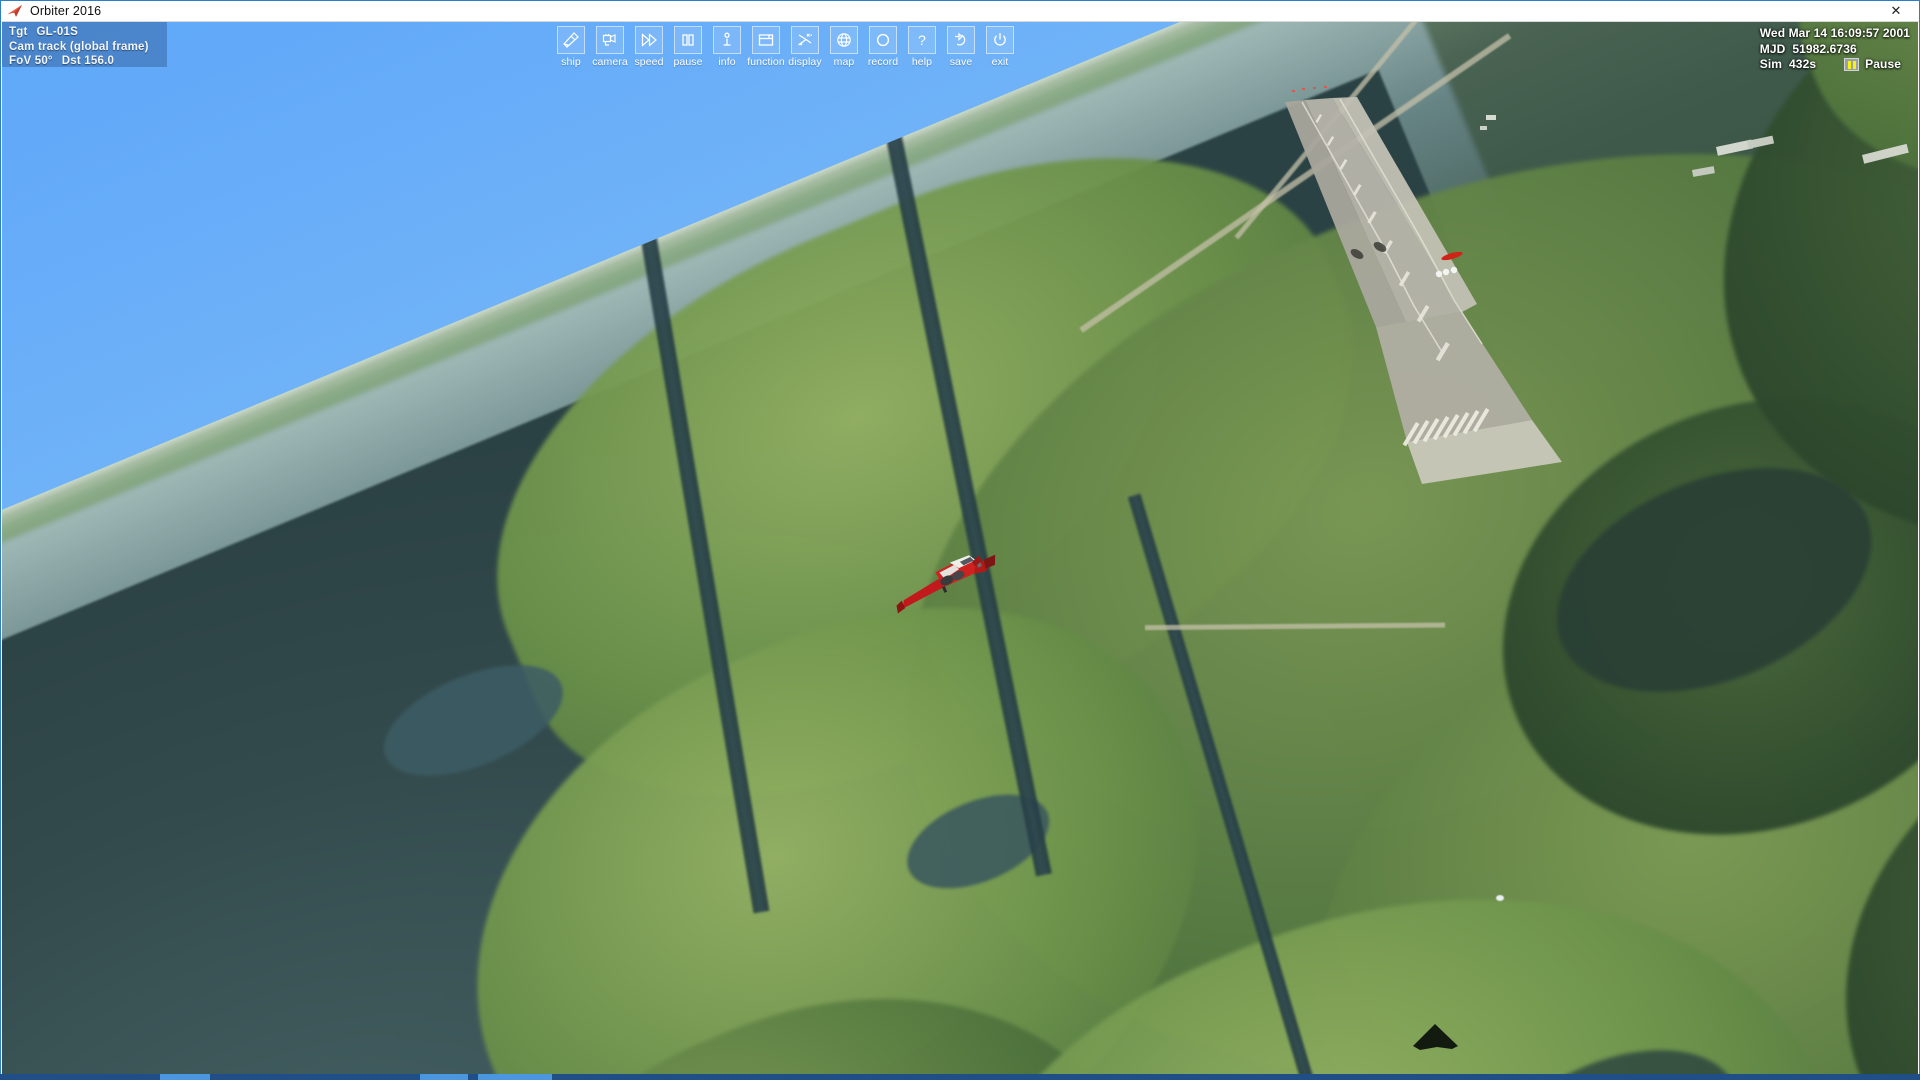 The width and height of the screenshot is (1920, 1080). What do you see at coordinates (883, 40) in the screenshot?
I see `record-icon` at bounding box center [883, 40].